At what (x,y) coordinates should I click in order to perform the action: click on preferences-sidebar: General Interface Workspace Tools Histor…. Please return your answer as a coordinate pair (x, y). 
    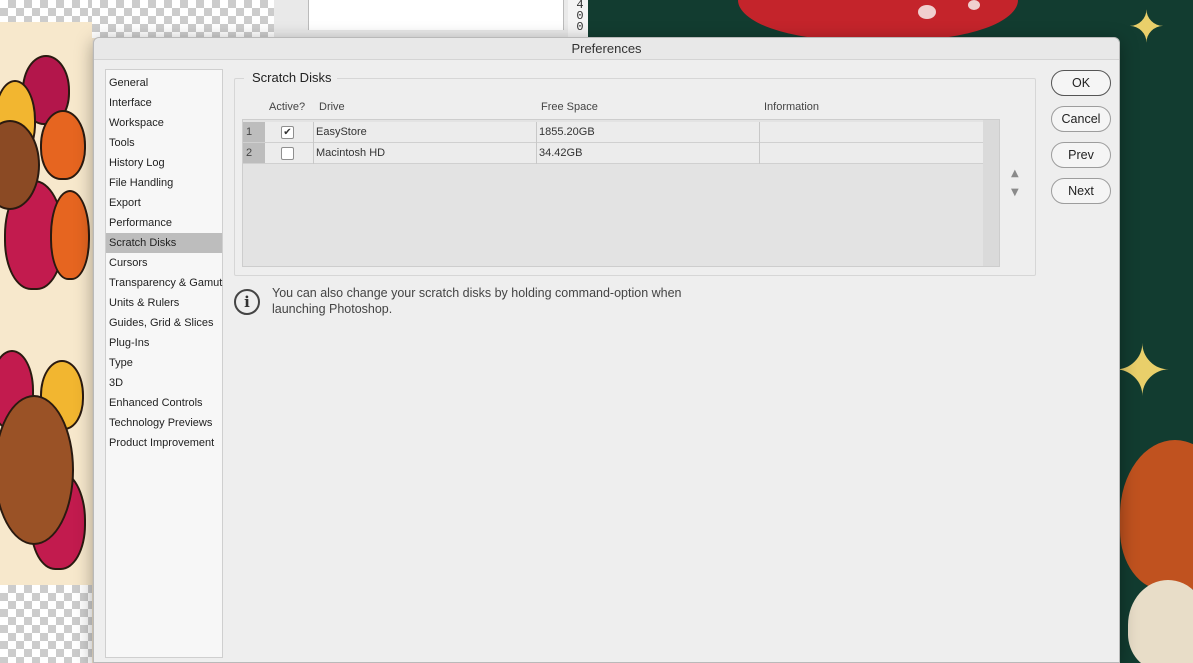
    Looking at the image, I should click on (164, 363).